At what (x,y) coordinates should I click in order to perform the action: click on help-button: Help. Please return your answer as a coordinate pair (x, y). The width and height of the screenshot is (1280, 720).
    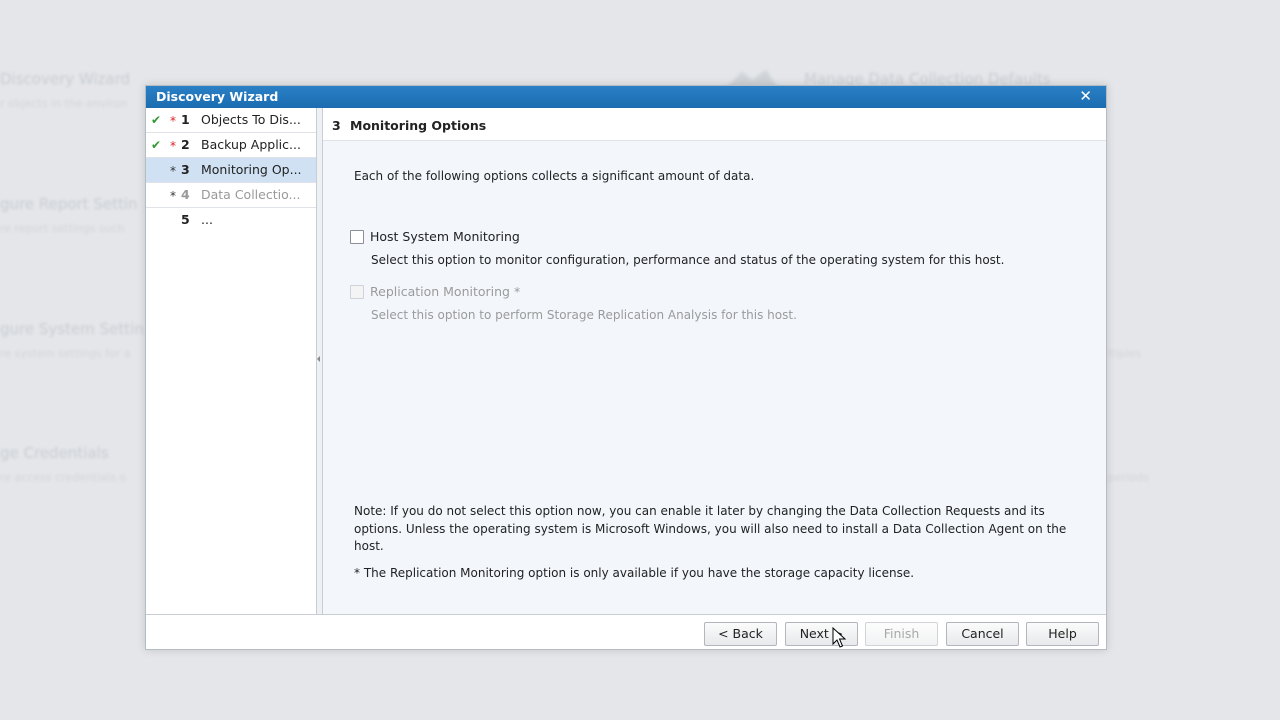
    Looking at the image, I should click on (1062, 634).